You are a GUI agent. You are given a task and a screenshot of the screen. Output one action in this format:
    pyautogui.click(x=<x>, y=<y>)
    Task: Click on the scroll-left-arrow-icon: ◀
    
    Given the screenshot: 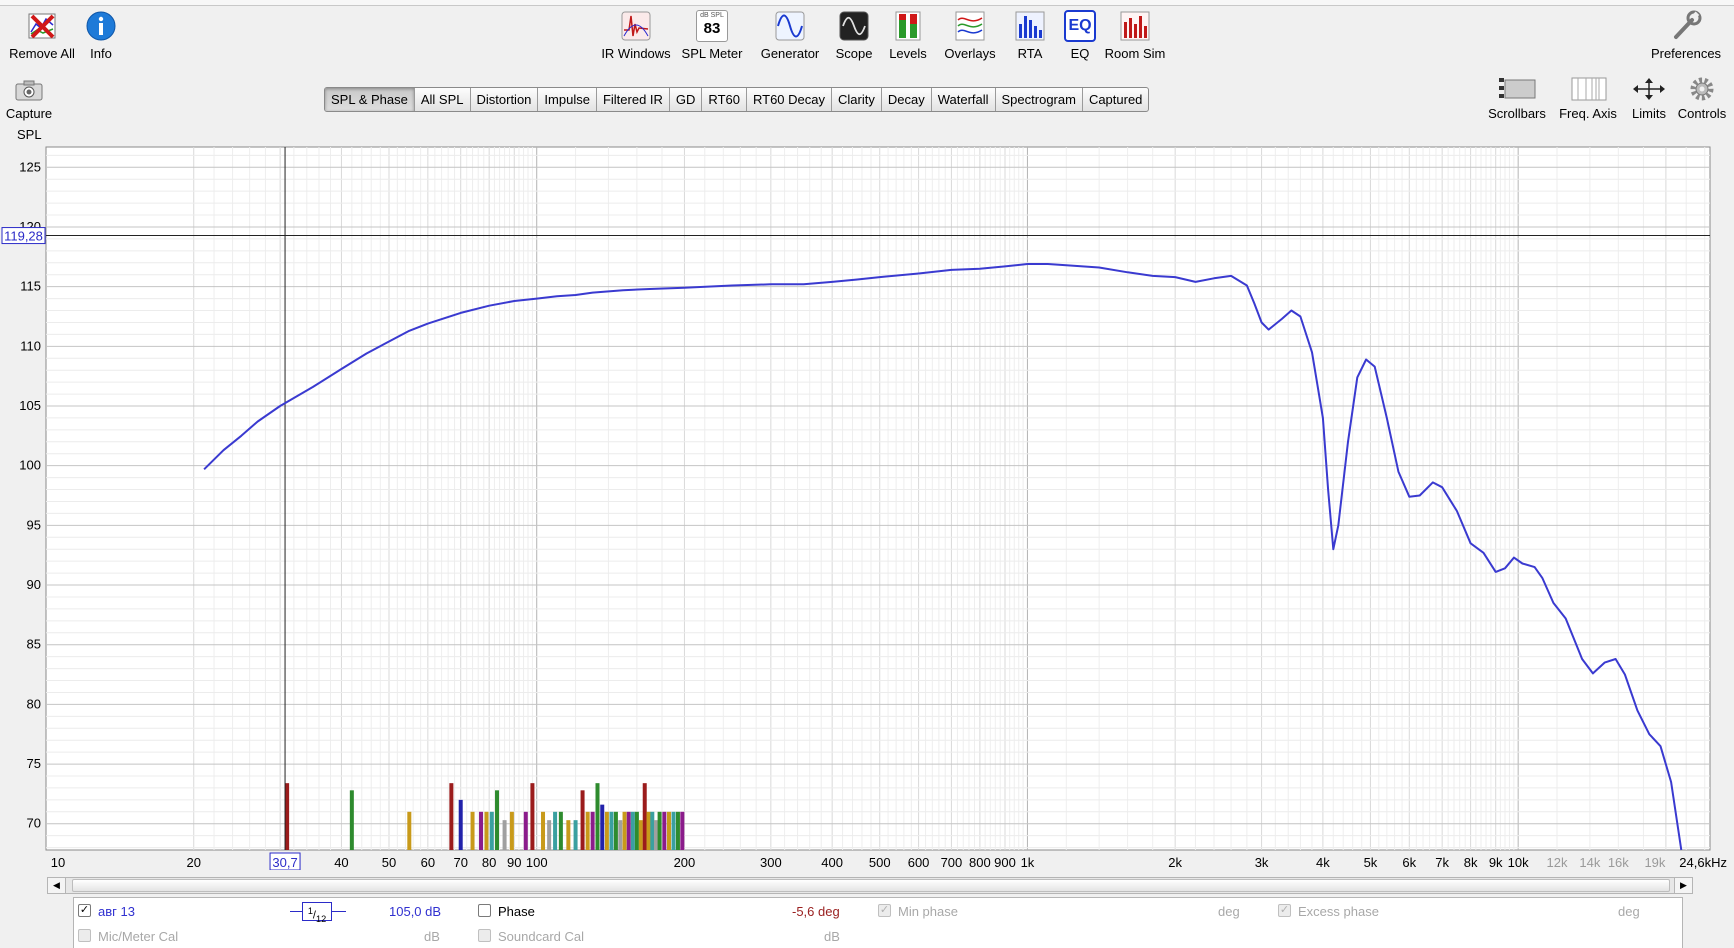 What is the action you would take?
    pyautogui.click(x=57, y=885)
    